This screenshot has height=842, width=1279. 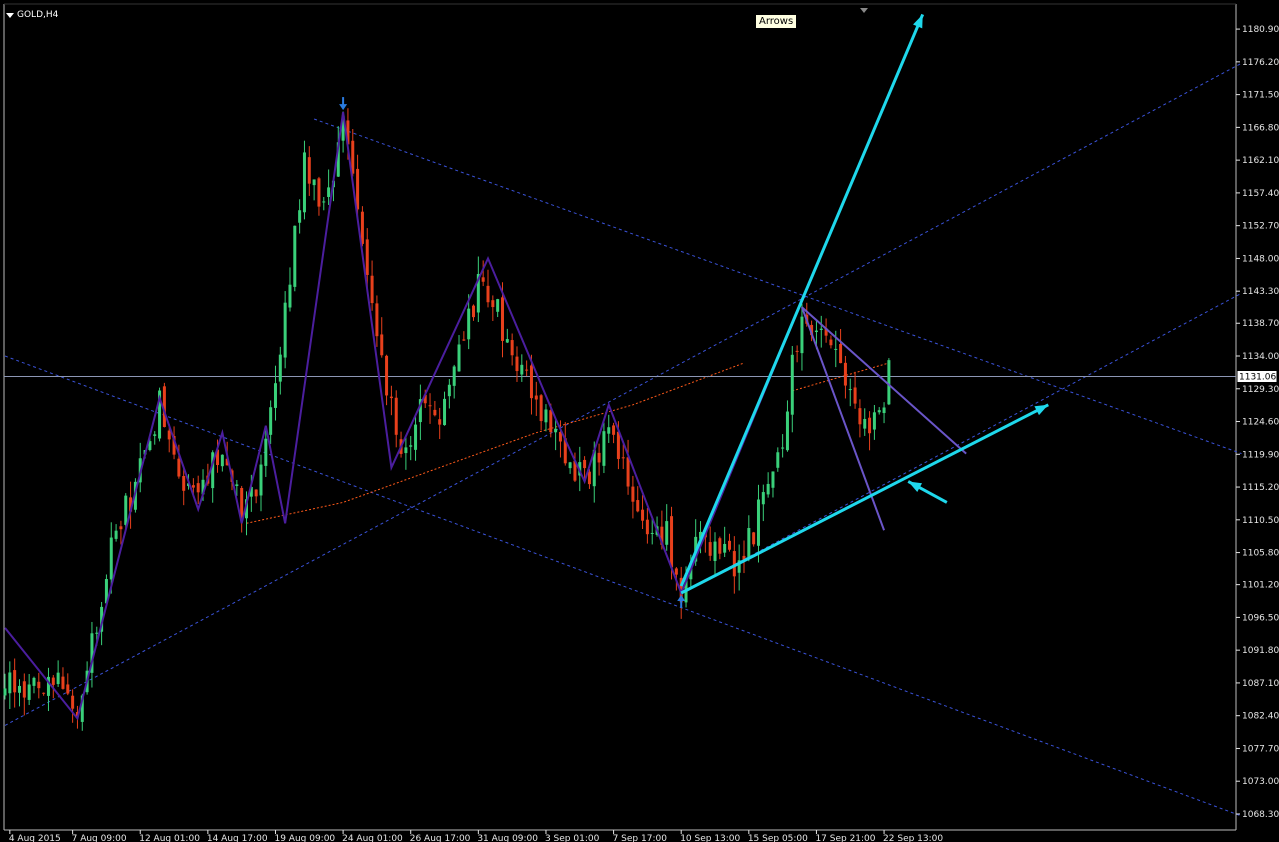 What do you see at coordinates (440, 838) in the screenshot?
I see `x-tick-label: 26 Aug 17:00` at bounding box center [440, 838].